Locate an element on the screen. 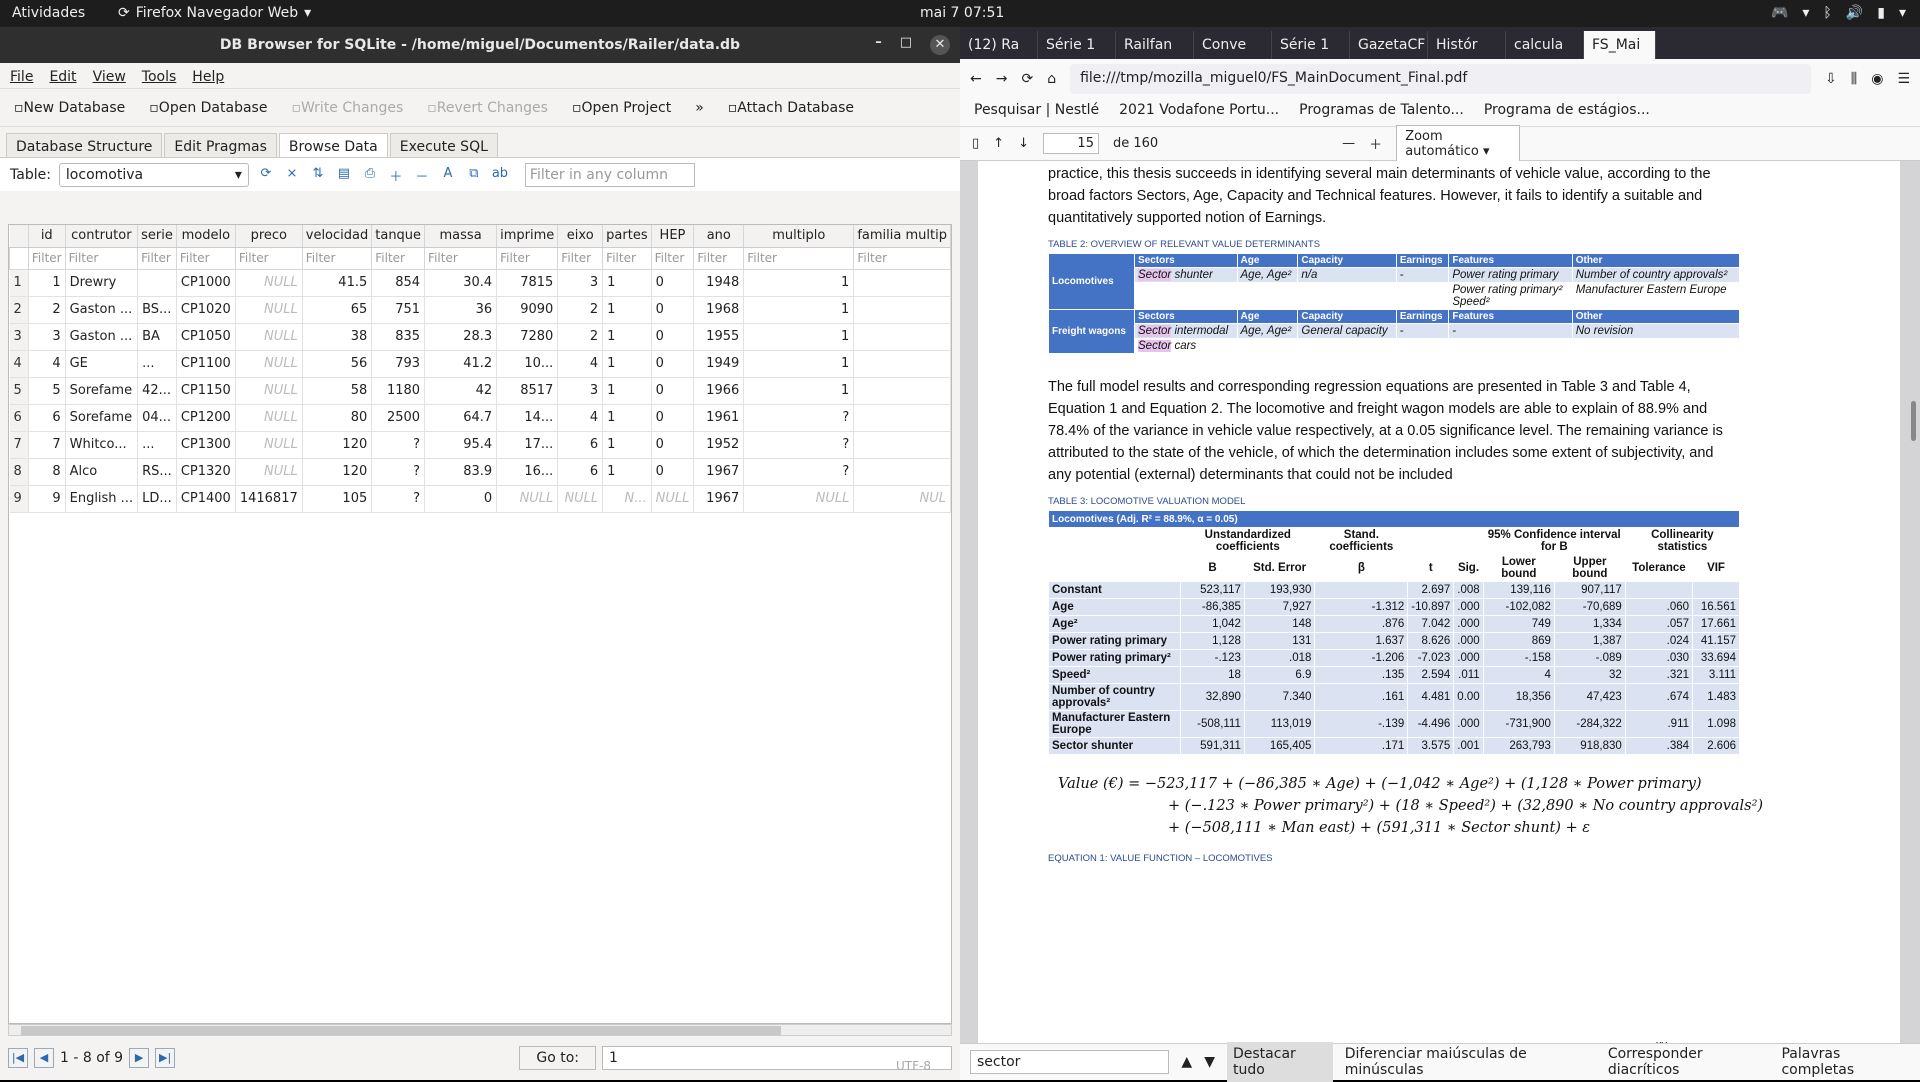 Image resolution: width=1920 pixels, height=1082 pixels. menu-tools: Tools is located at coordinates (159, 77).